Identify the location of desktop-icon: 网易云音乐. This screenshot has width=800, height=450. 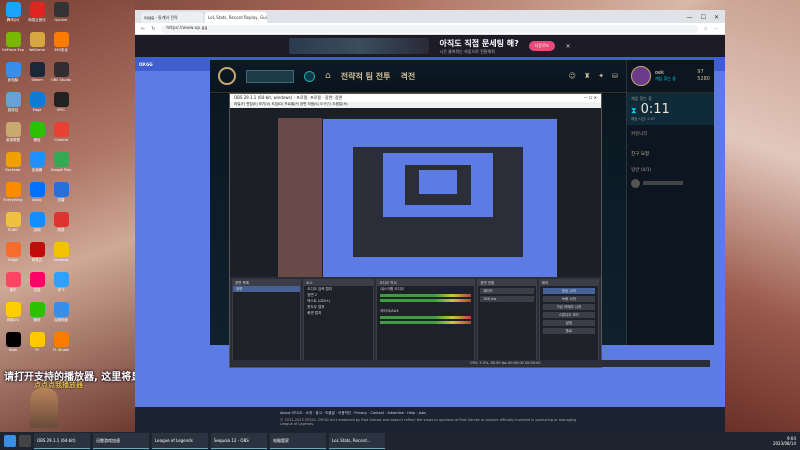
(37, 16).